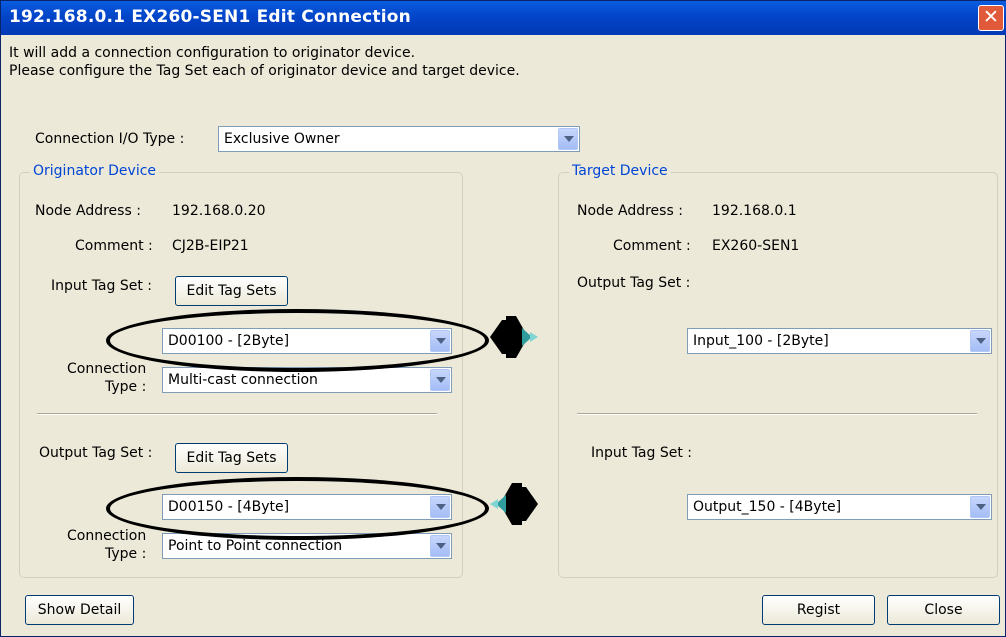 This screenshot has height=637, width=1006. I want to click on target-output-tag-select: Input_100 - [2Byte], so click(839, 341).